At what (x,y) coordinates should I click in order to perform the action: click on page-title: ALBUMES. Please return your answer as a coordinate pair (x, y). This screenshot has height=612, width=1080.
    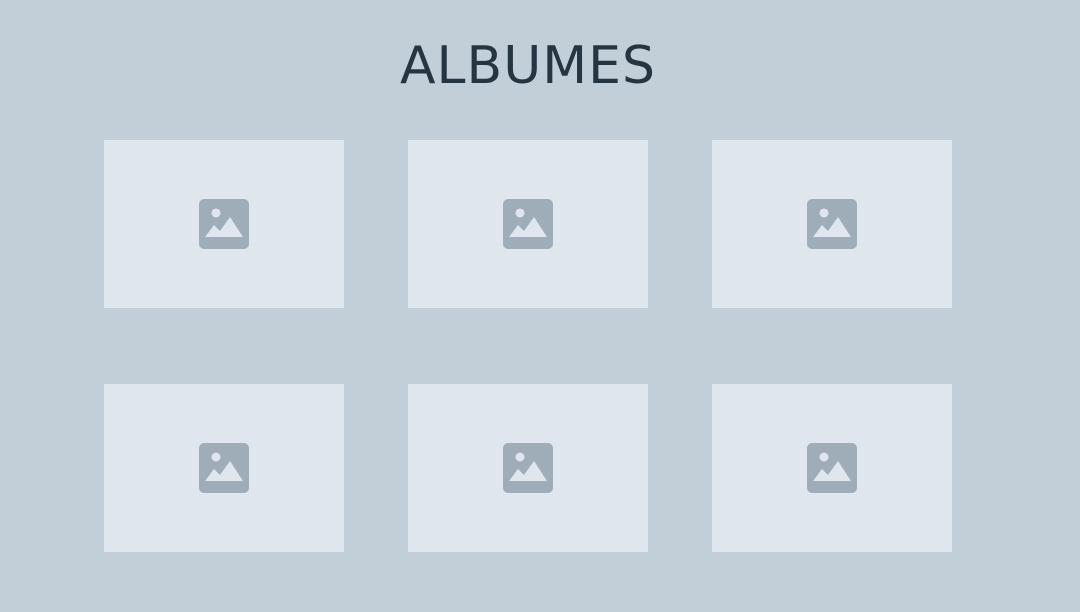
    Looking at the image, I should click on (527, 66).